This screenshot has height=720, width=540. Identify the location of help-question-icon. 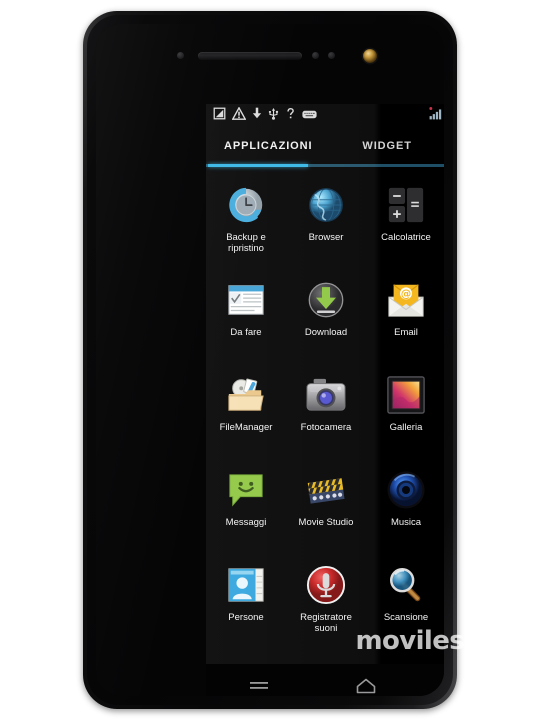
(290, 116).